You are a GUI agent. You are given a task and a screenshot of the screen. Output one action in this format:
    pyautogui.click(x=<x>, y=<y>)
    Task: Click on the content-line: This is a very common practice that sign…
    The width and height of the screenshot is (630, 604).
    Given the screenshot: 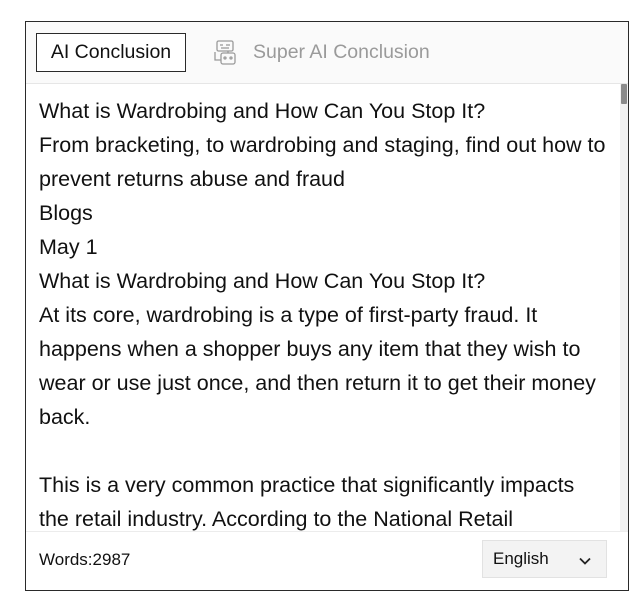 What is the action you would take?
    pyautogui.click(x=307, y=502)
    